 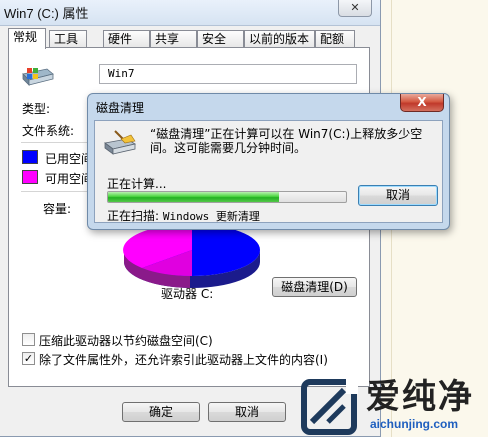 What do you see at coordinates (190, 13) in the screenshot?
I see `title-bar: Win7 (C:) 属性 ✕` at bounding box center [190, 13].